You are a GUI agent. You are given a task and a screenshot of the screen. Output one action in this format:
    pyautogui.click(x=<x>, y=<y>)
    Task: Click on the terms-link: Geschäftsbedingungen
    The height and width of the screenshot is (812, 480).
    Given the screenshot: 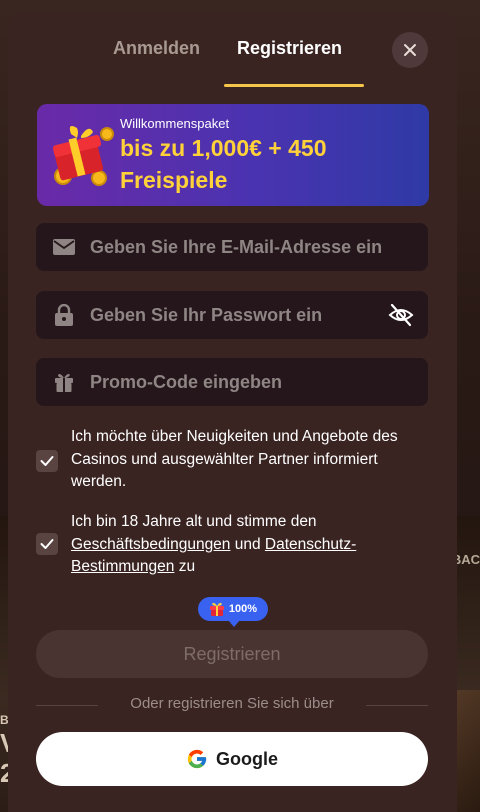 What is the action you would take?
    pyautogui.click(x=150, y=544)
    